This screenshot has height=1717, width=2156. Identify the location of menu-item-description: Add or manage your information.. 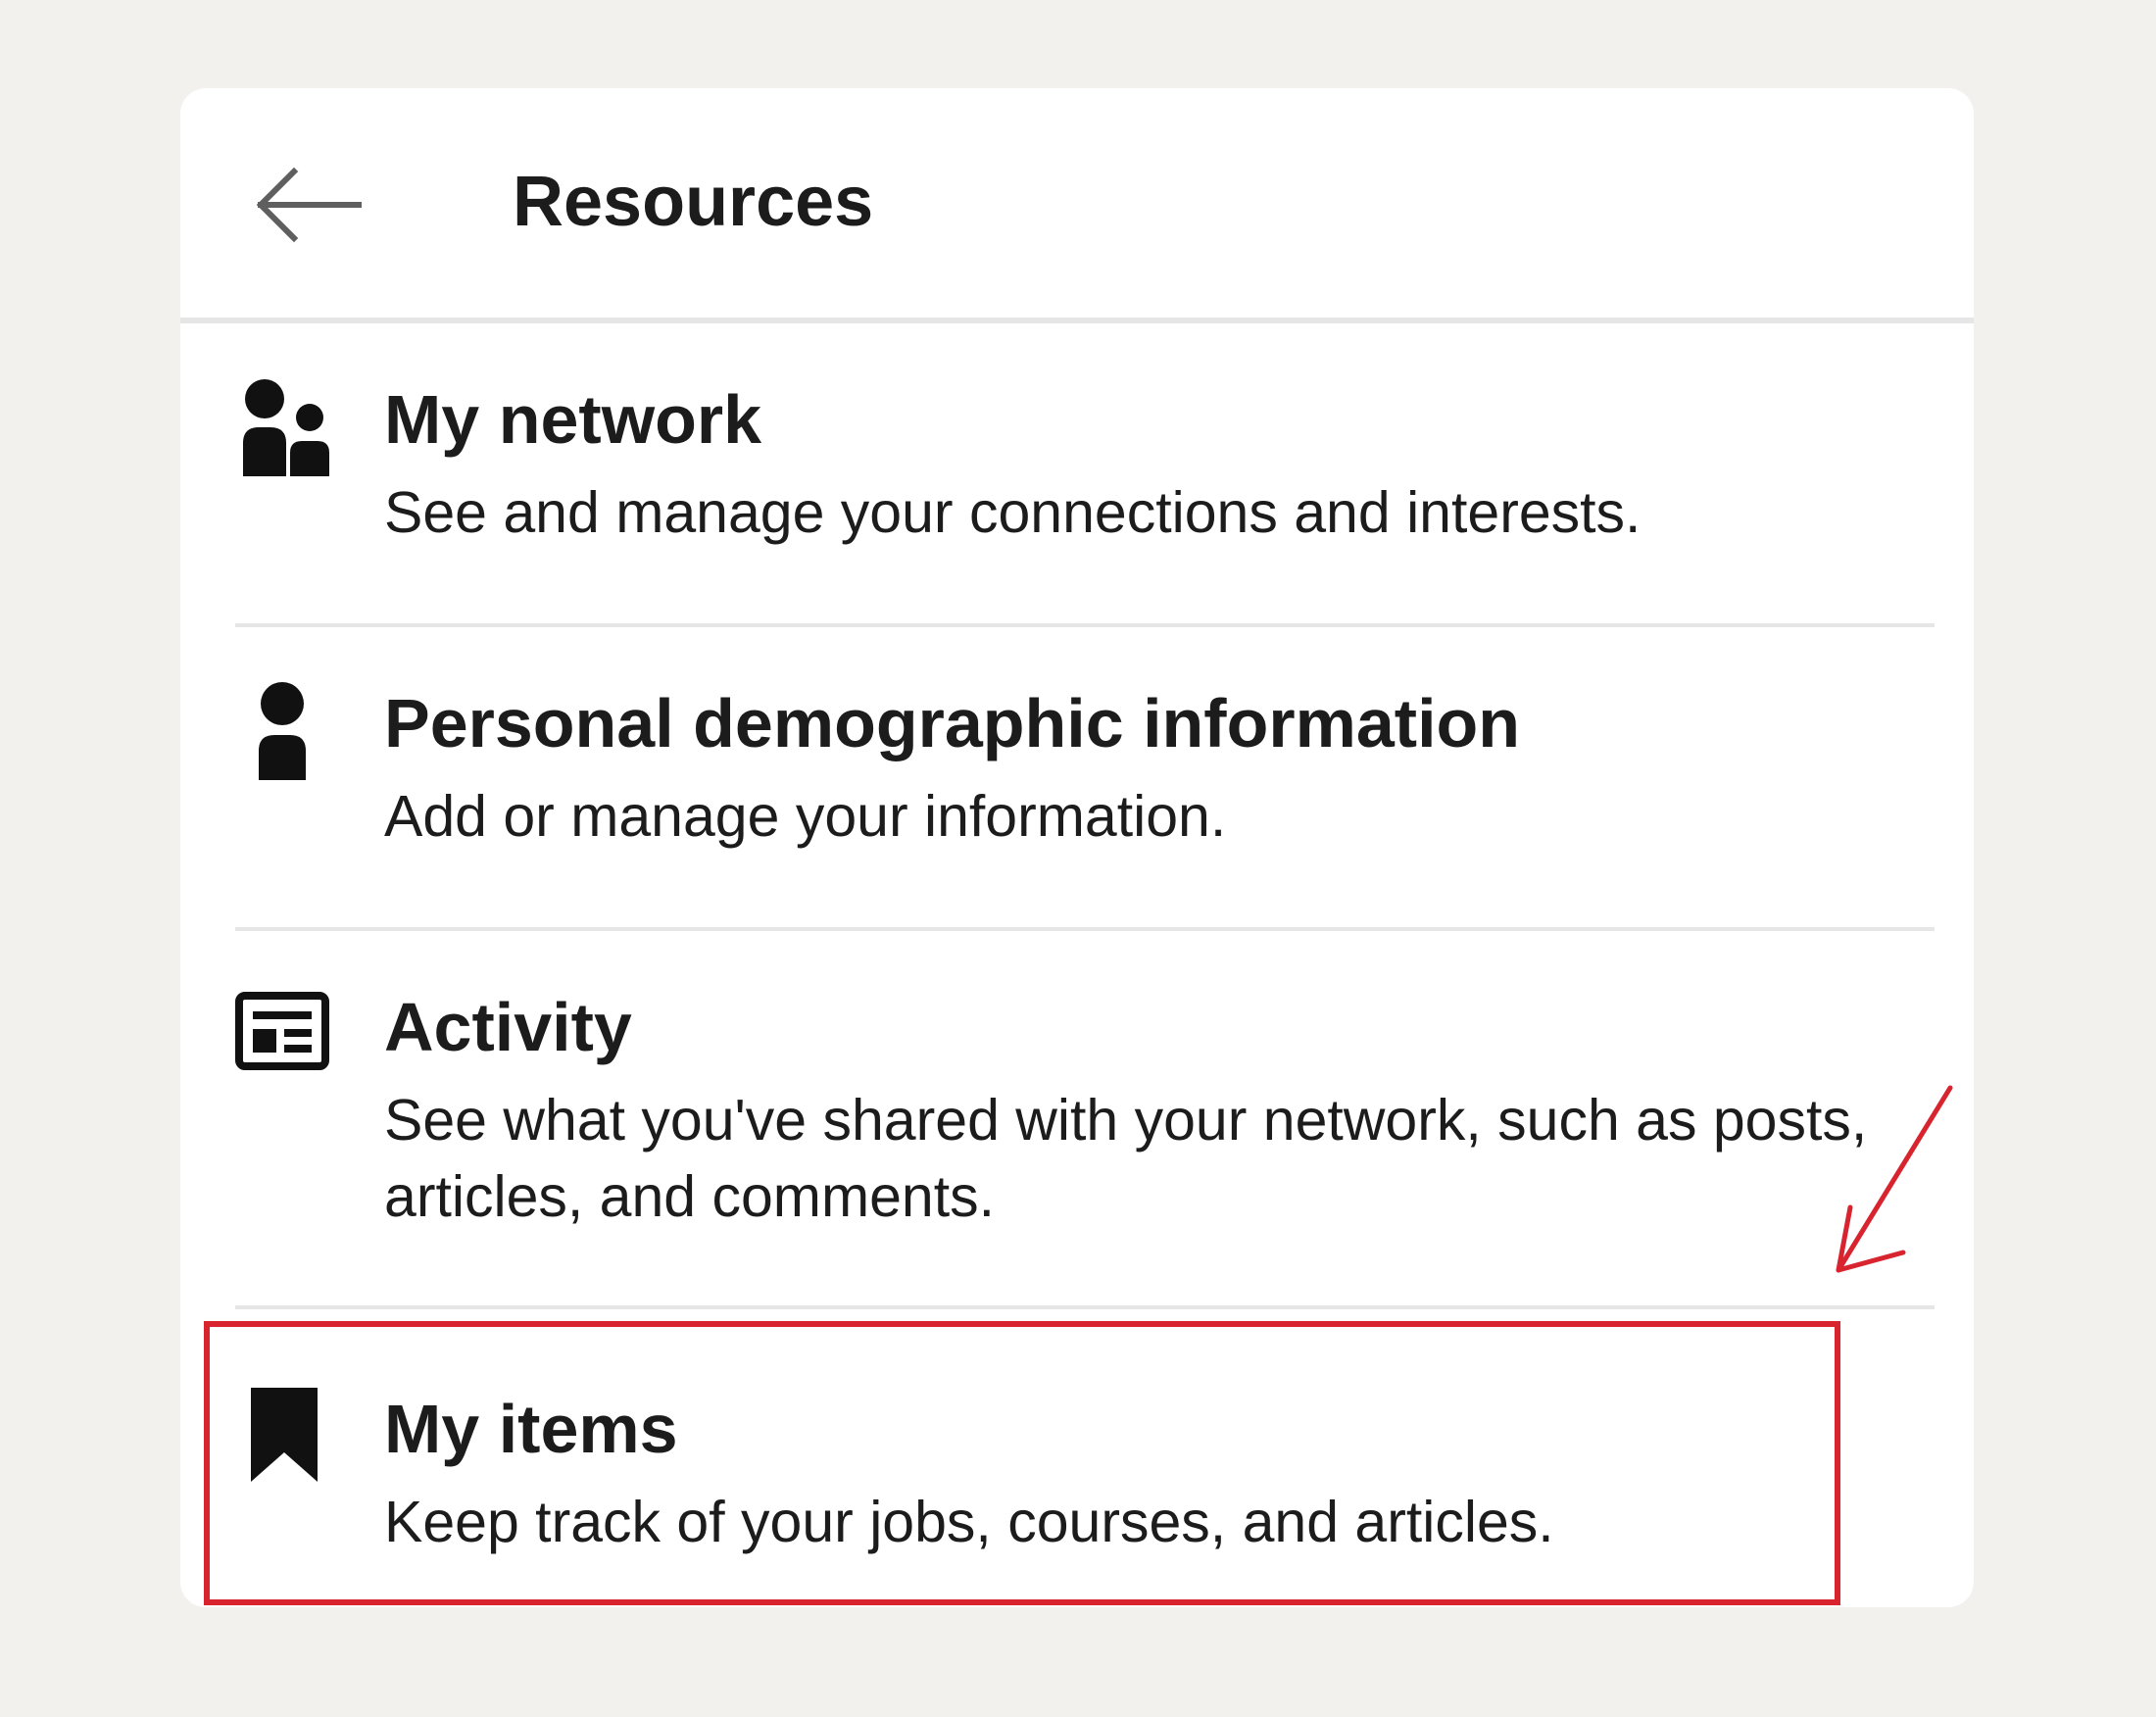
(805, 817).